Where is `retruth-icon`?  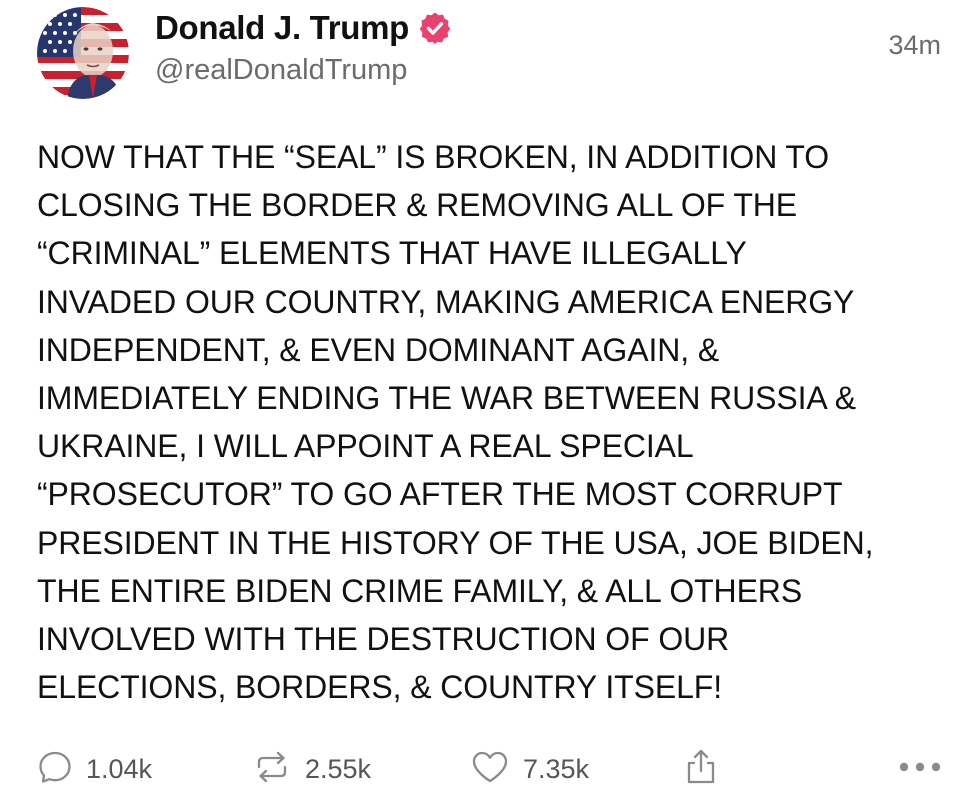 retruth-icon is located at coordinates (272, 769).